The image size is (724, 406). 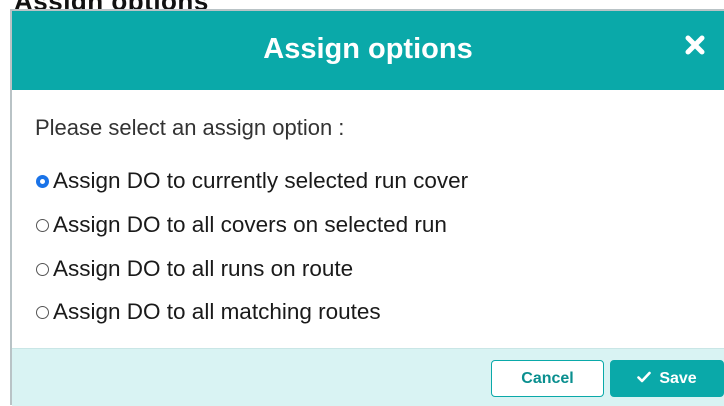 I want to click on close-icon, so click(x=695, y=45).